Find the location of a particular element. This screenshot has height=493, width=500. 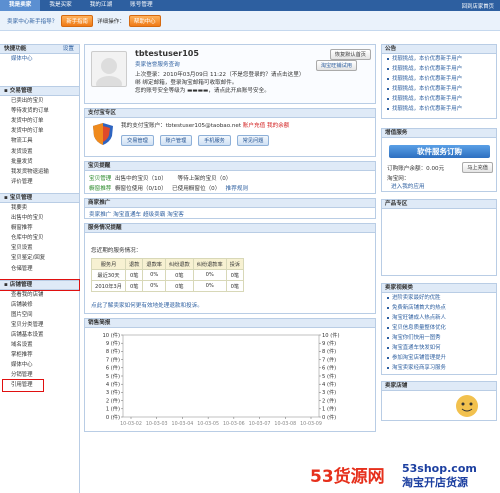

sidebar-item-shop: 媒体中心 is located at coordinates (39, 365).